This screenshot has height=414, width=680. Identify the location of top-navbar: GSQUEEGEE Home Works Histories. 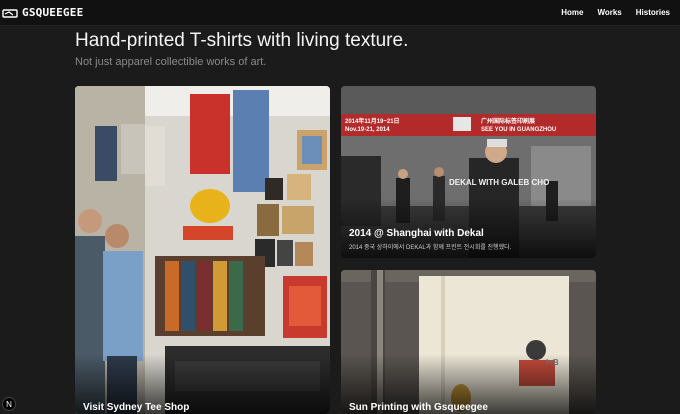
(340, 13).